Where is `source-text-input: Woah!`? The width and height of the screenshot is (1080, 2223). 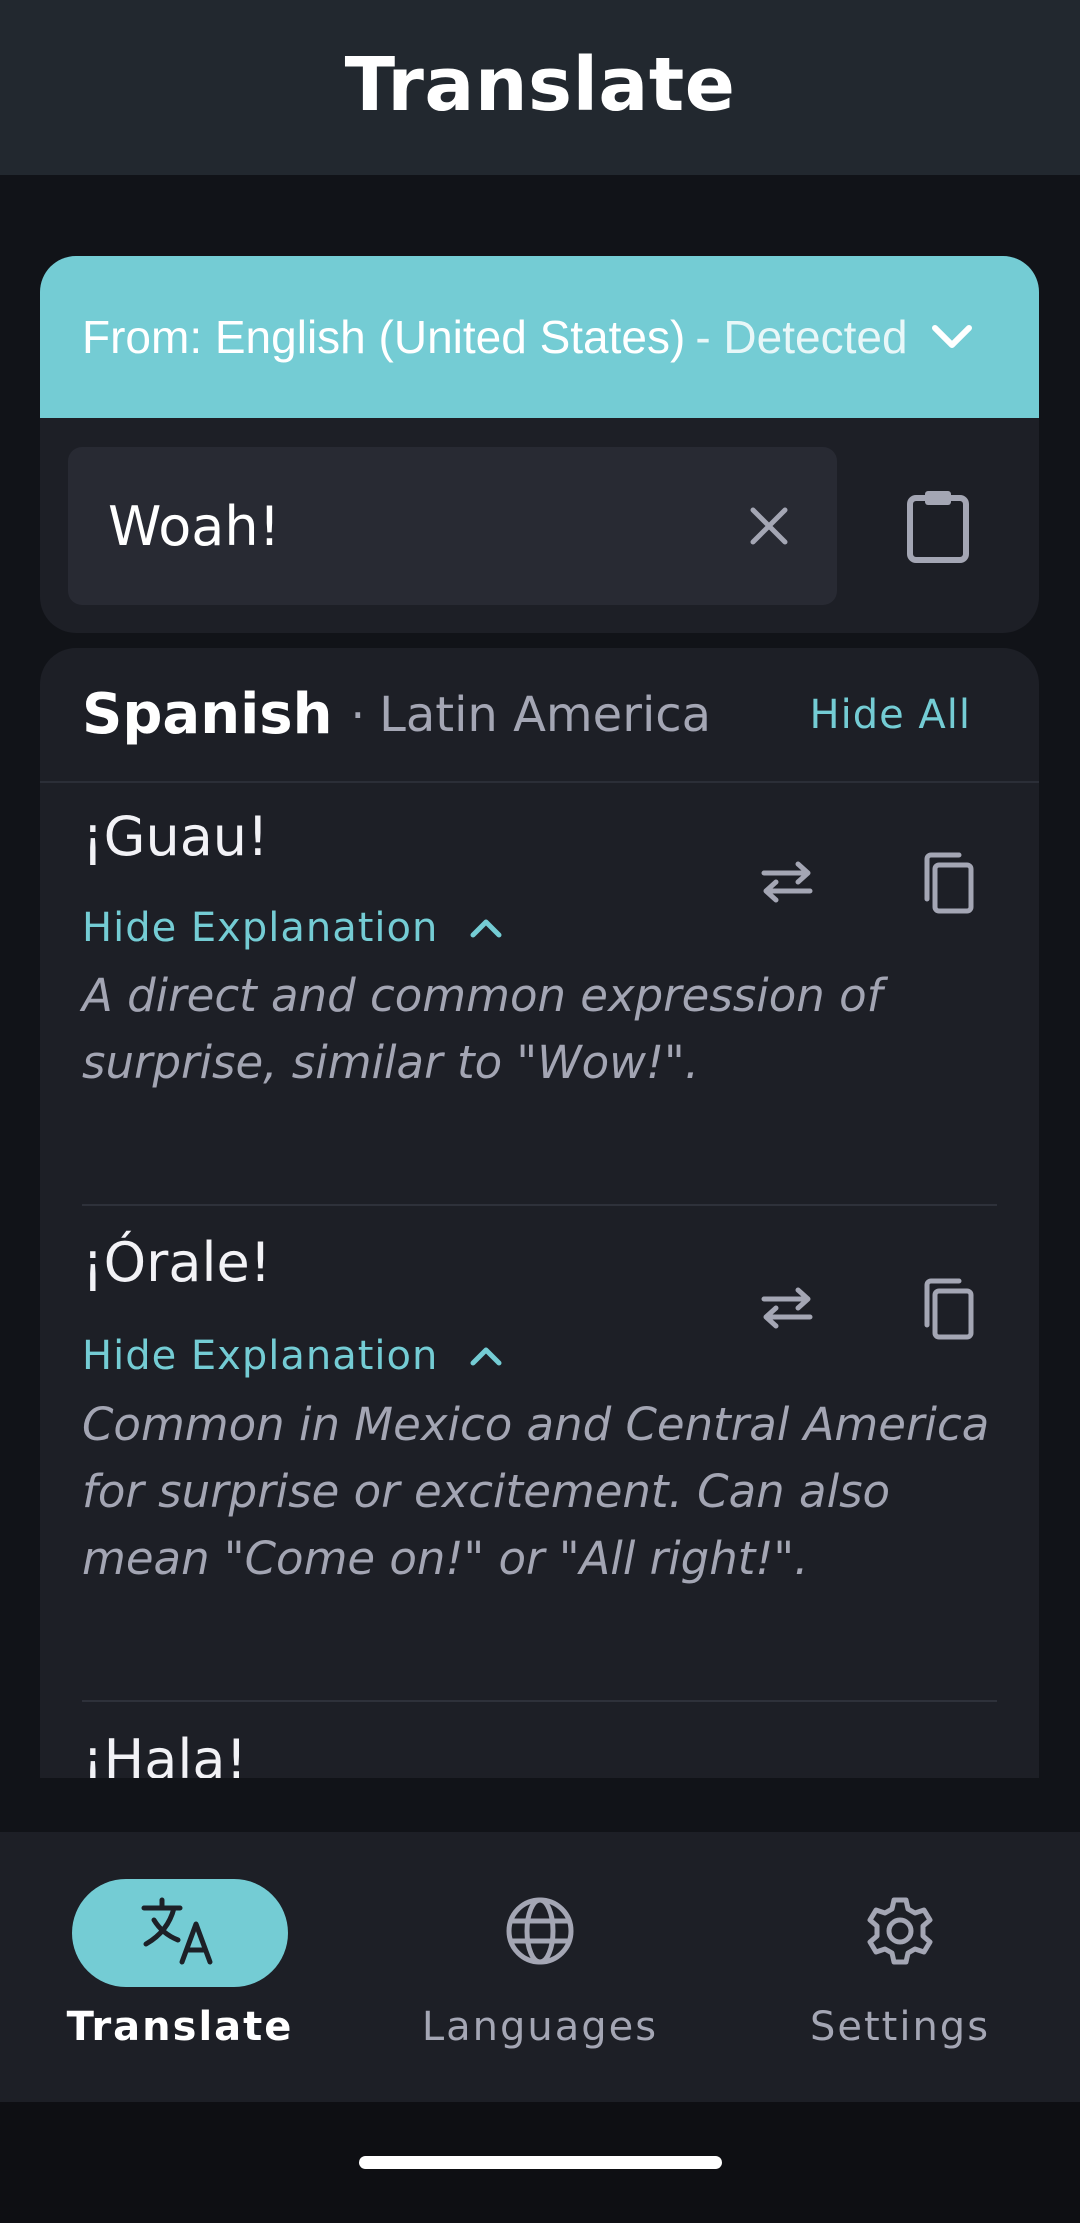
source-text-input: Woah! is located at coordinates (452, 526).